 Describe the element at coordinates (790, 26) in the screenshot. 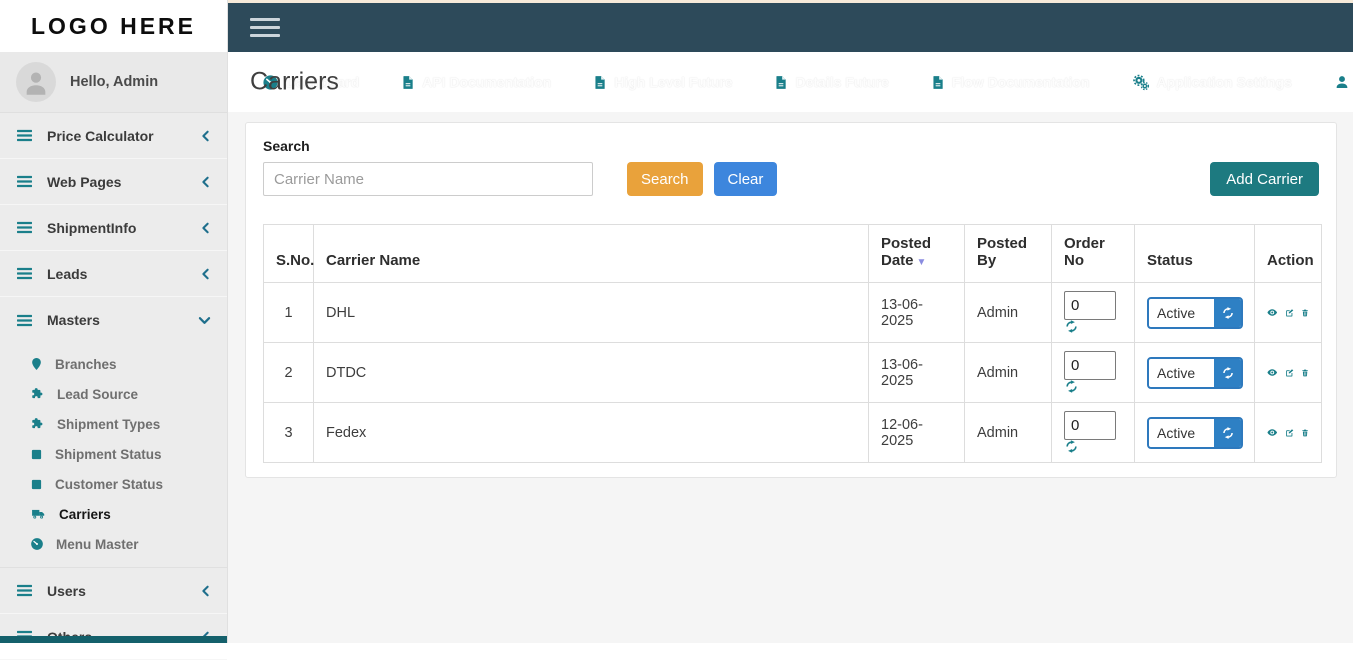

I see `topbar` at that location.